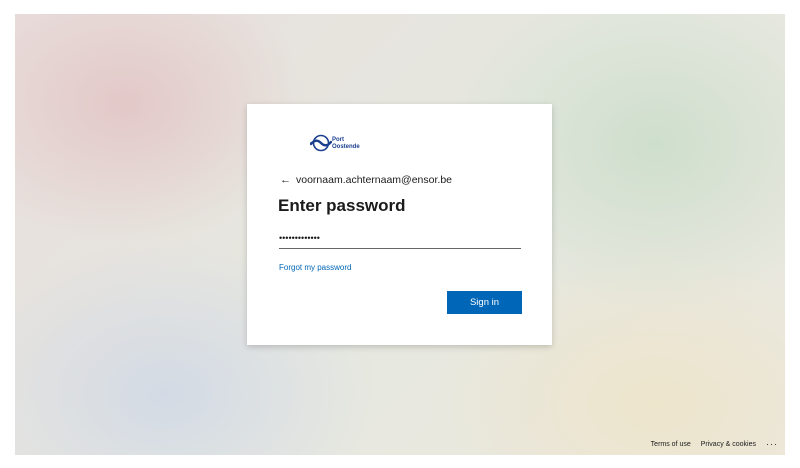  Describe the element at coordinates (374, 180) in the screenshot. I see `account-email: voornaam.achternaam@ensor.be` at that location.